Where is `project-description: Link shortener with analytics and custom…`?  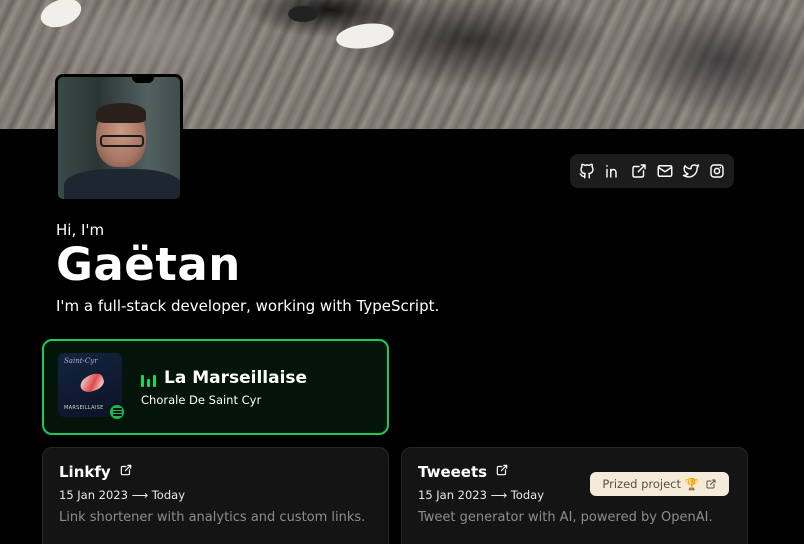 project-description: Link shortener with analytics and custom… is located at coordinates (212, 517).